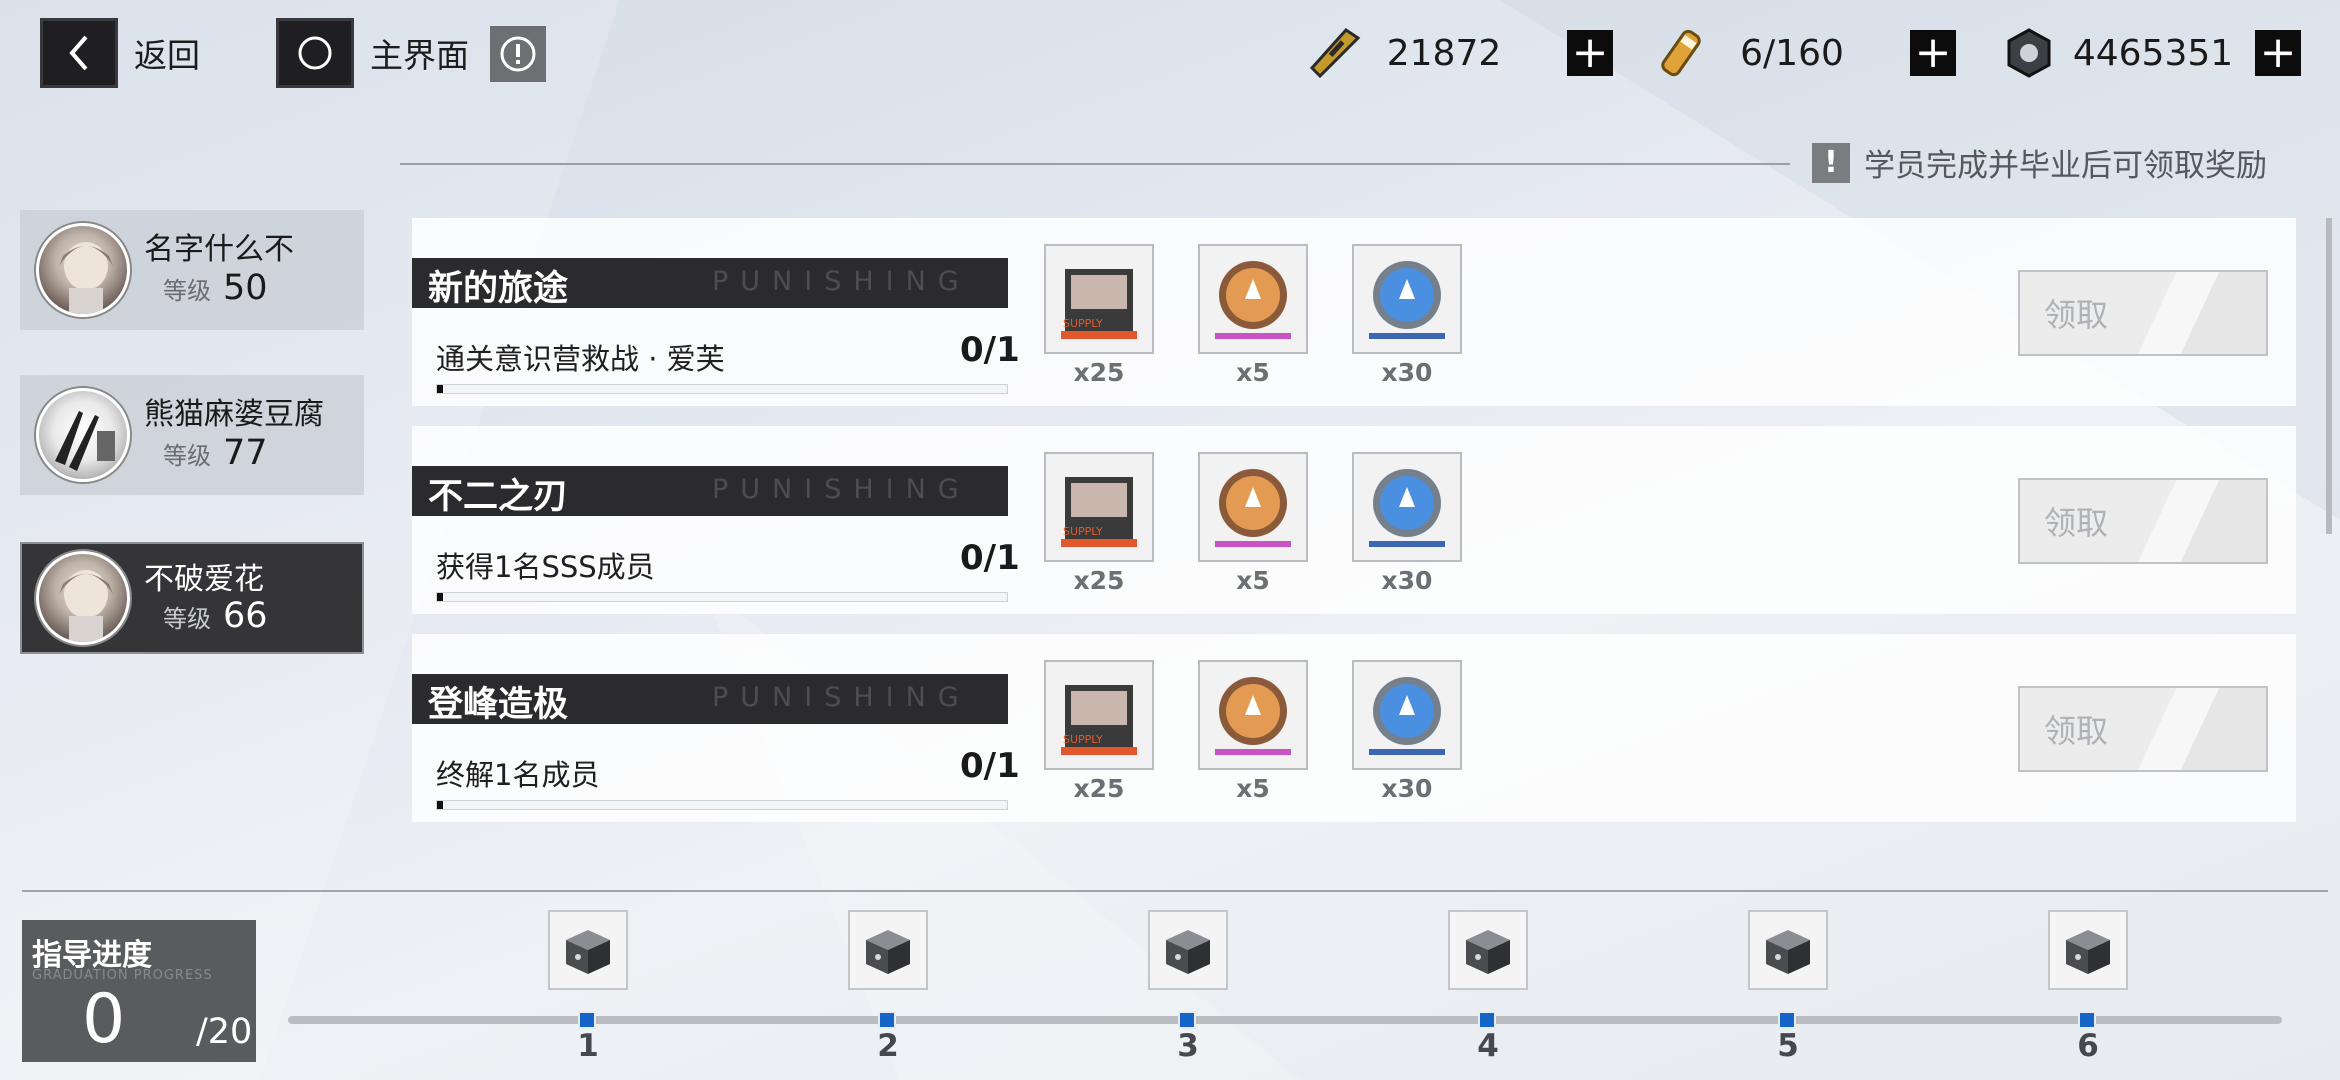 The height and width of the screenshot is (1080, 2340). I want to click on student-name: 不破爱花, so click(204, 579).